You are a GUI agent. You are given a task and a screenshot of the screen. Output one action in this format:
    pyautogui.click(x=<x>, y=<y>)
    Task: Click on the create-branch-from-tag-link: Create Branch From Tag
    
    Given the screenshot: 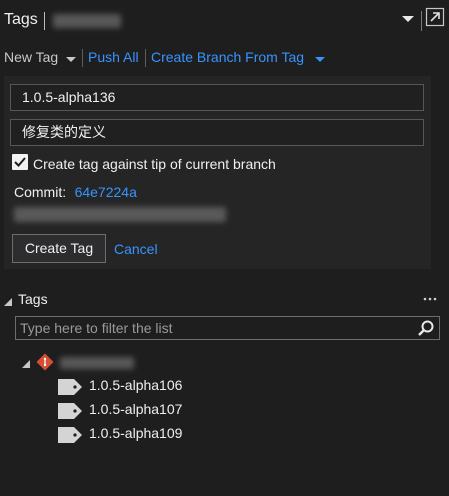 What is the action you would take?
    pyautogui.click(x=227, y=57)
    